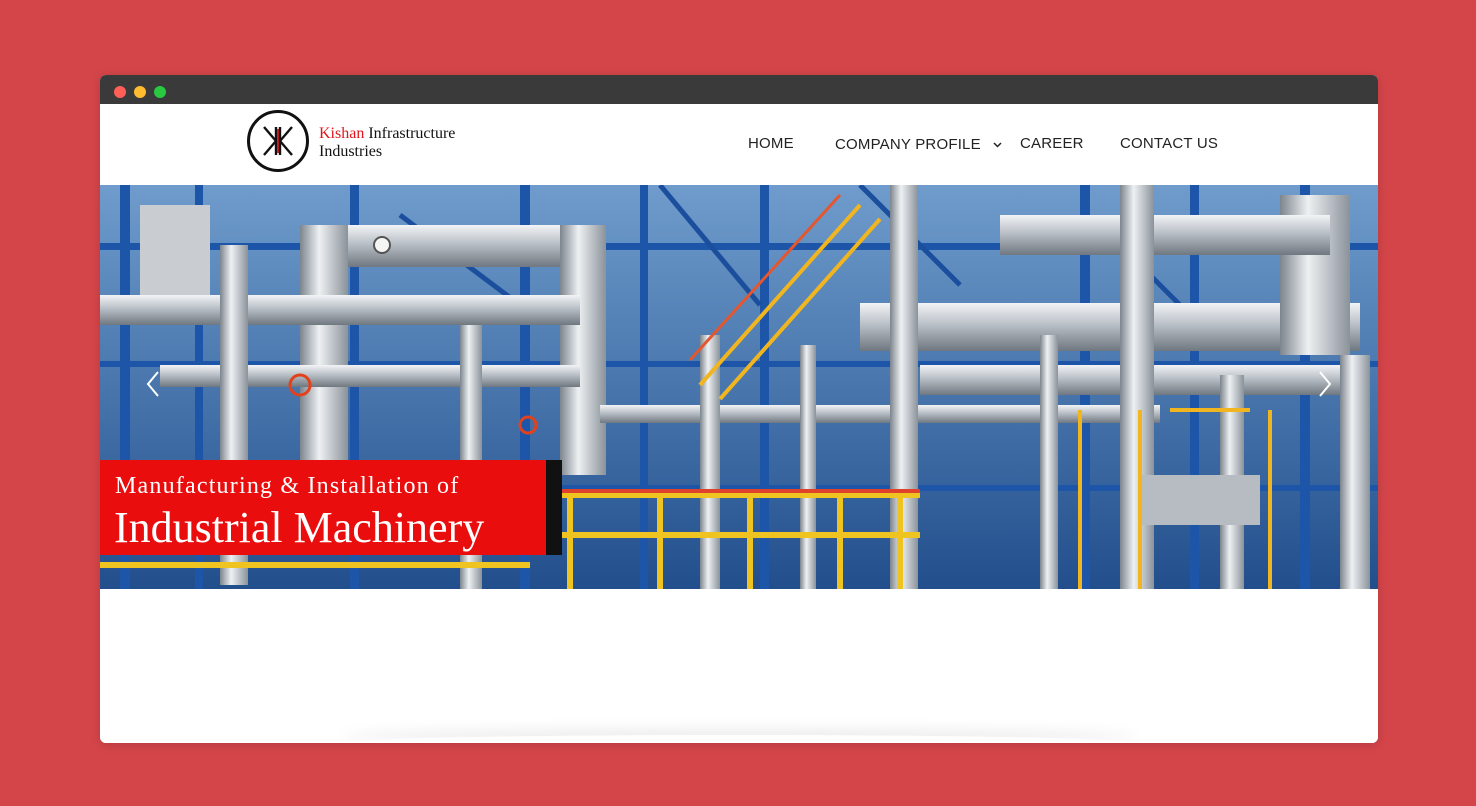  I want to click on nav-item-company-profile: COMPANY PROFILE, so click(918, 144).